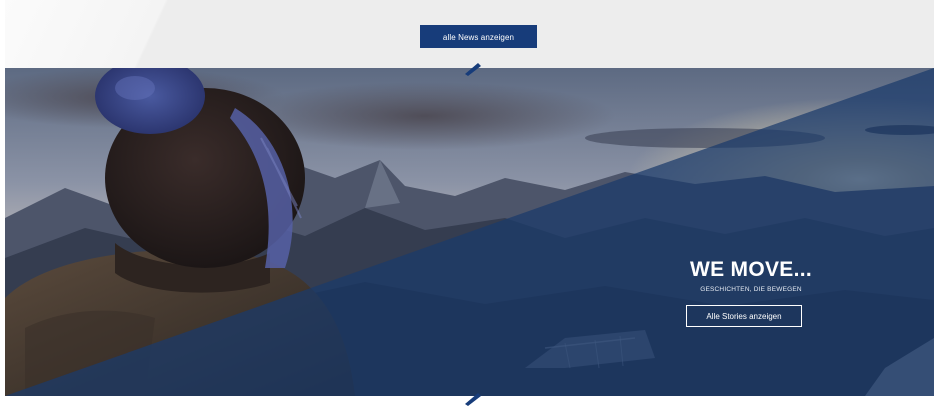 The height and width of the screenshot is (420, 934). I want to click on show-all-stories-button: Alle Stories anzeigen, so click(744, 316).